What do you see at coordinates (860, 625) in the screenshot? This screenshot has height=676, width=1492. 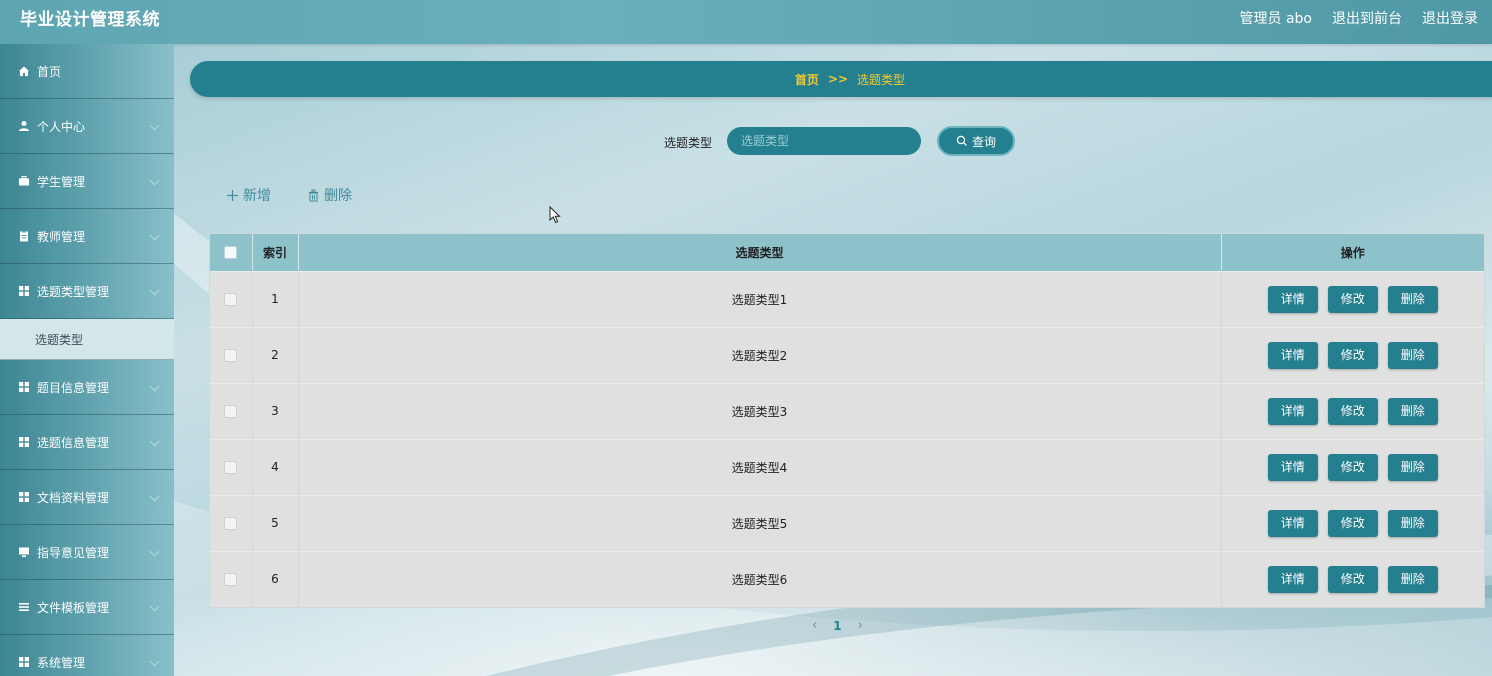 I see `next-page-button: ›` at bounding box center [860, 625].